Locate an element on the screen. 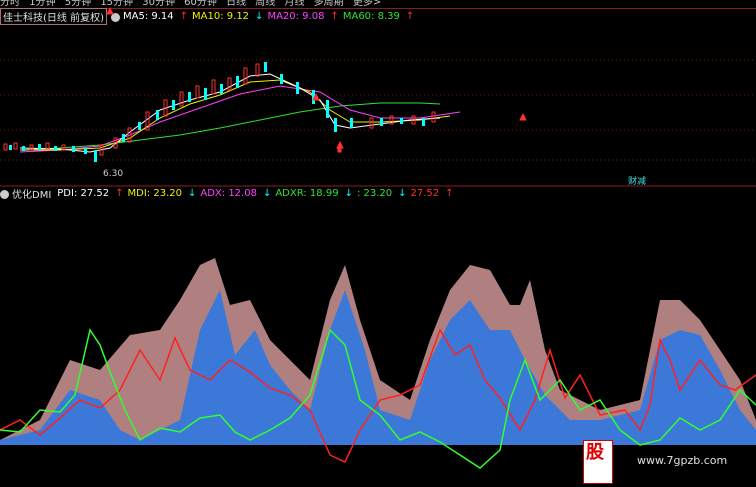 This screenshot has height=487, width=756. pdi-value: PDI: 27.52 is located at coordinates (83, 193).